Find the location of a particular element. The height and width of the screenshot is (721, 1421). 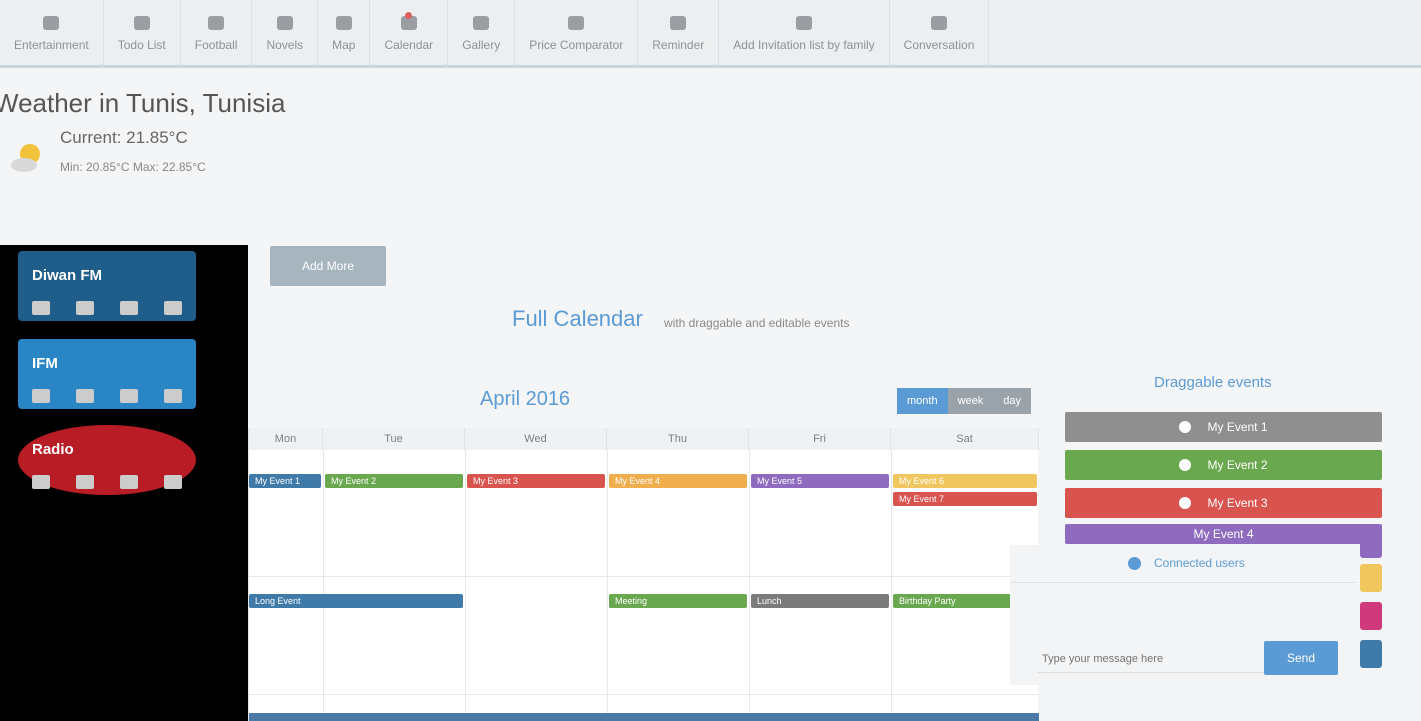

nav-gallery: Gallery is located at coordinates (482, 34).